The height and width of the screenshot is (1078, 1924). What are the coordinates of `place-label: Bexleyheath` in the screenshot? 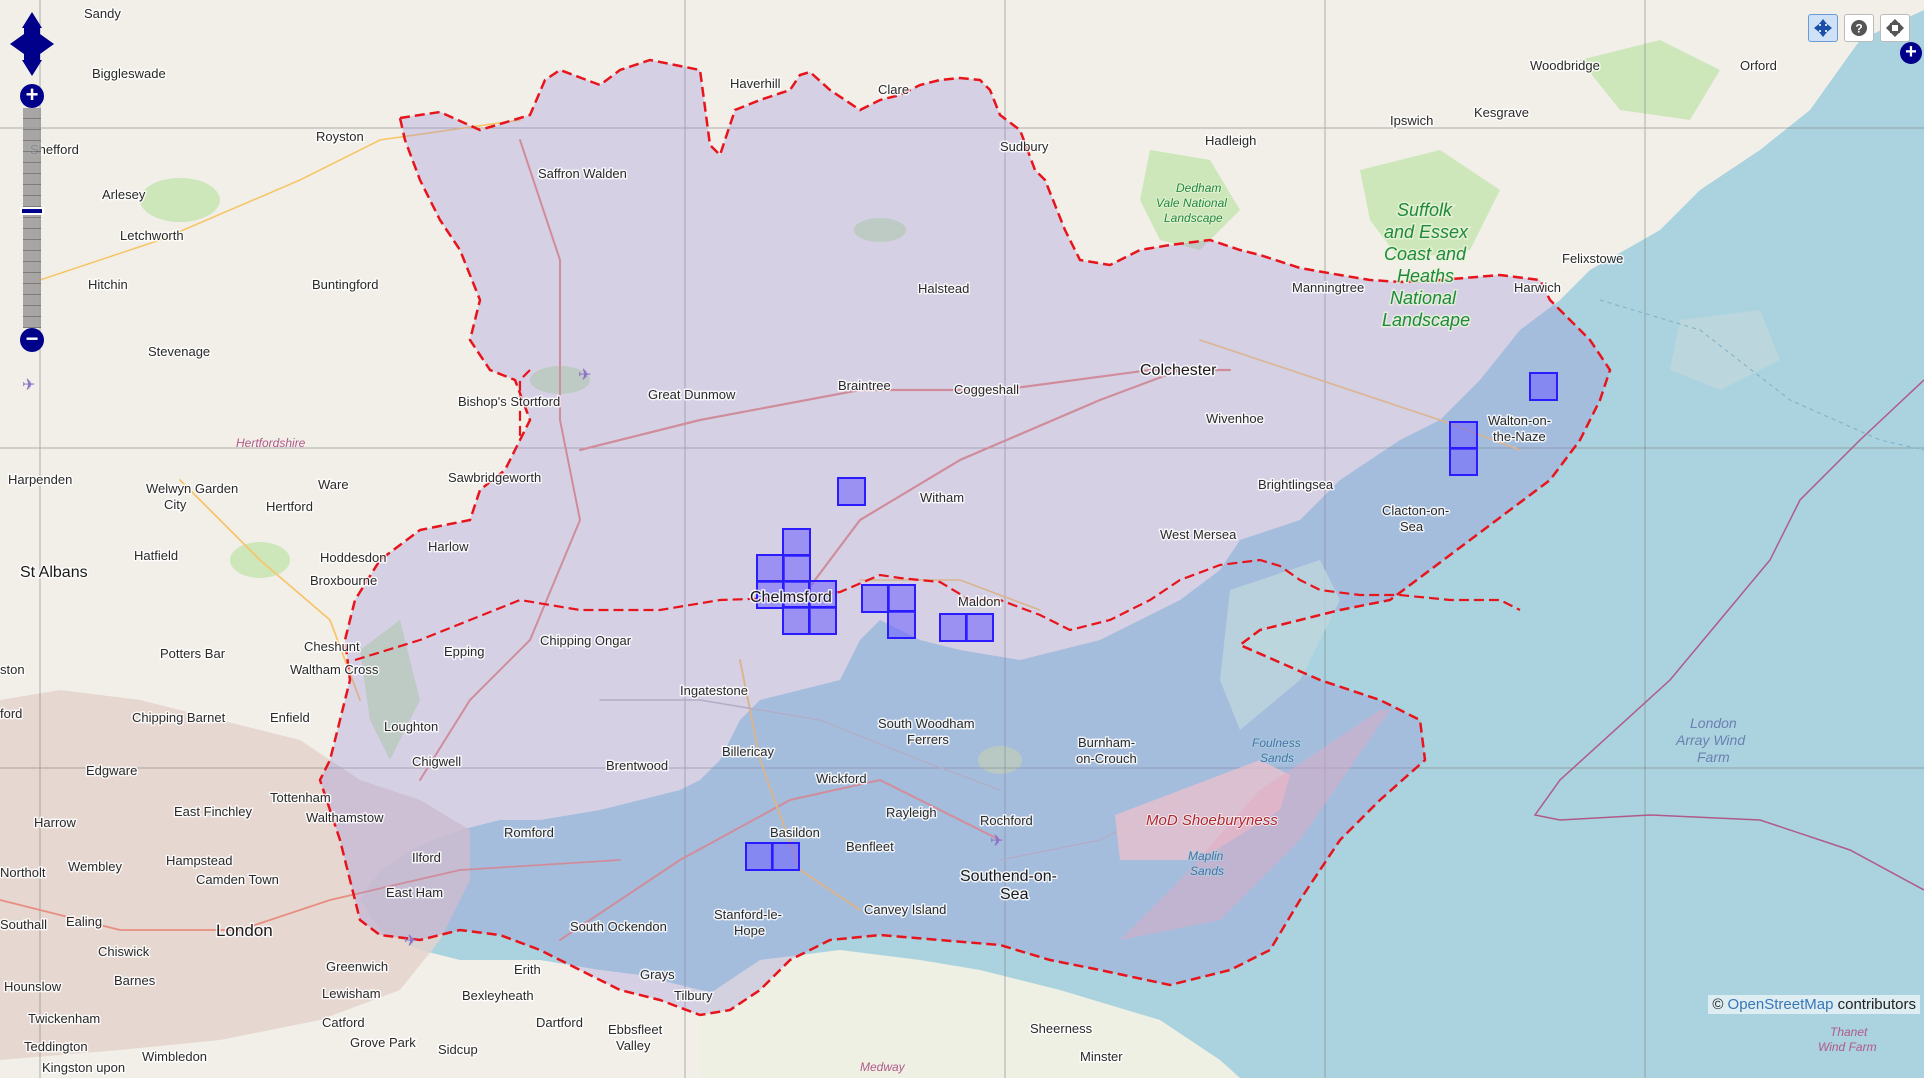 It's located at (498, 995).